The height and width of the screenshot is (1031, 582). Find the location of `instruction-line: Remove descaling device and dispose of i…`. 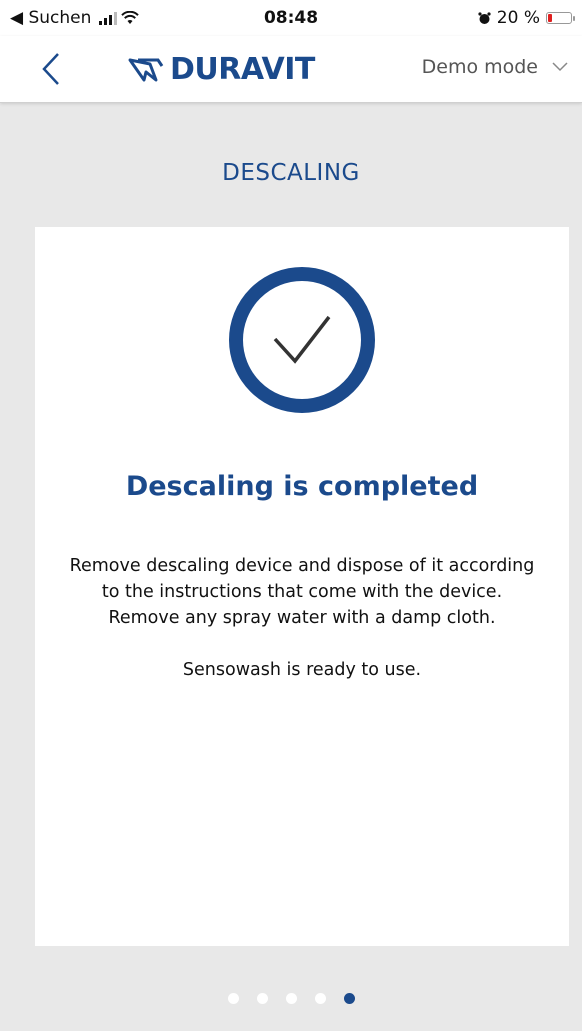

instruction-line: Remove descaling device and dispose of i… is located at coordinates (302, 579).